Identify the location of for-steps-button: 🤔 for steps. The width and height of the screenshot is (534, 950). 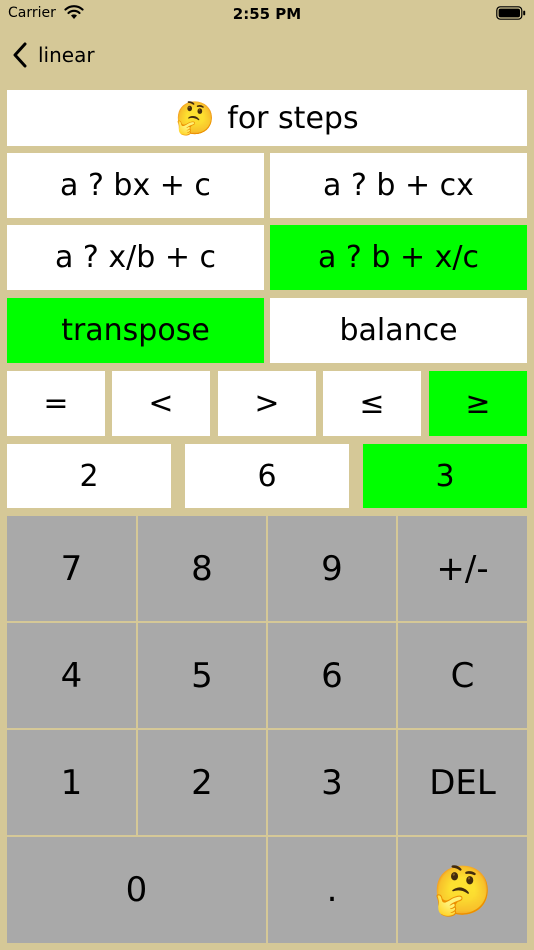
(267, 118).